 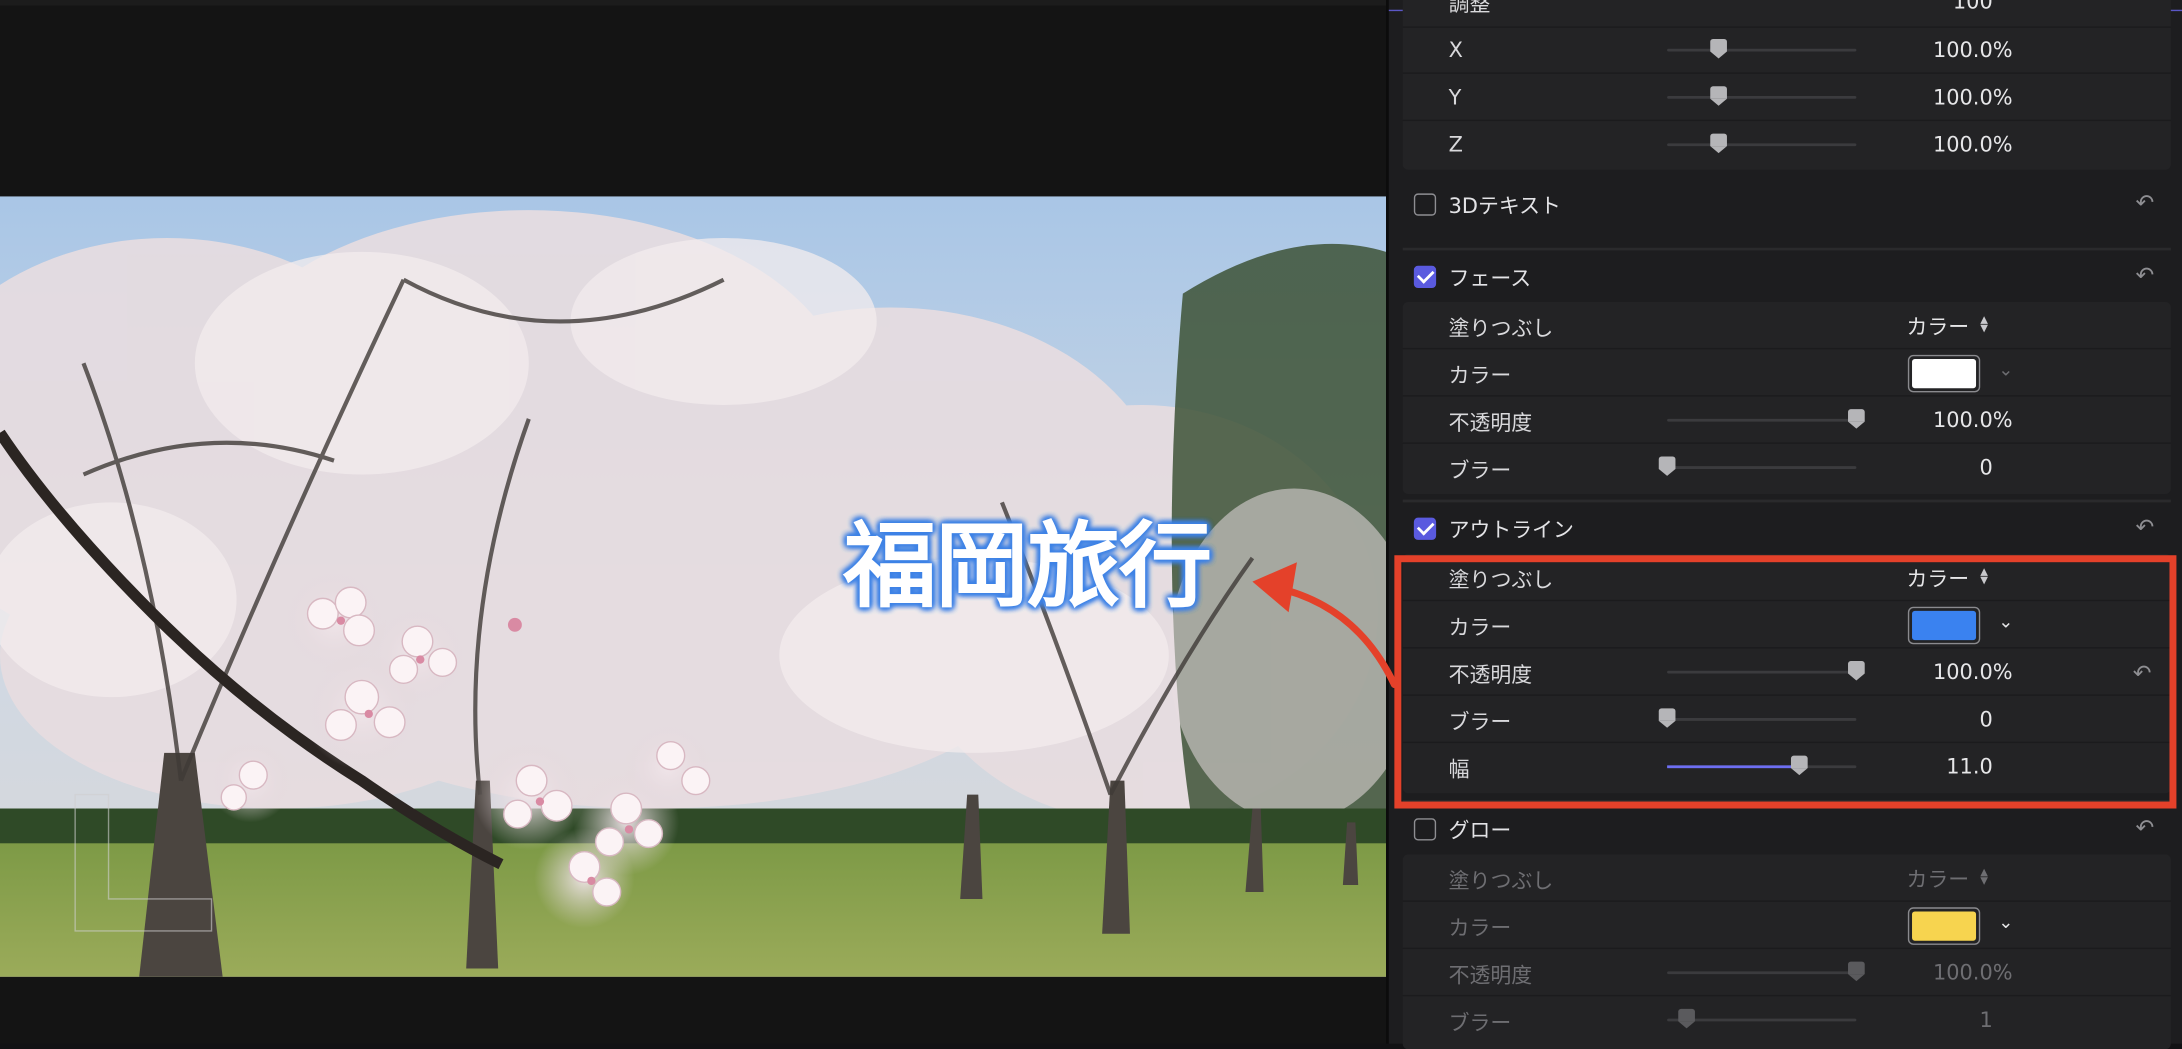 What do you see at coordinates (1480, 928) in the screenshot?
I see `glow-color-label: カラー` at bounding box center [1480, 928].